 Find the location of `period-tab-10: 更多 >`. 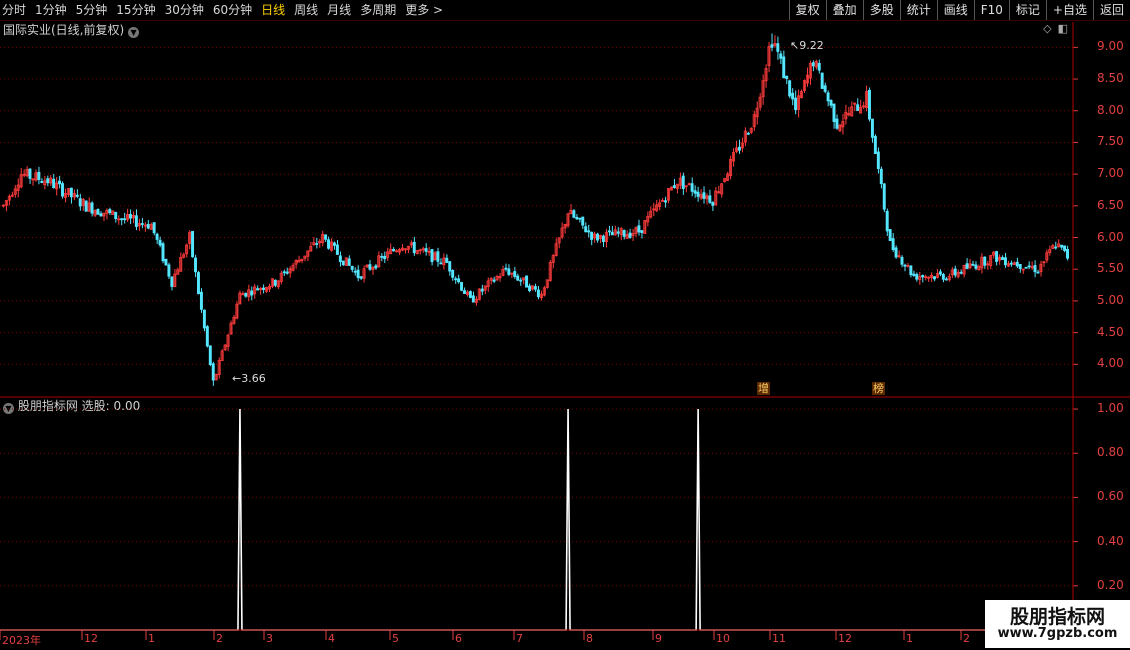

period-tab-10: 更多 > is located at coordinates (424, 10).